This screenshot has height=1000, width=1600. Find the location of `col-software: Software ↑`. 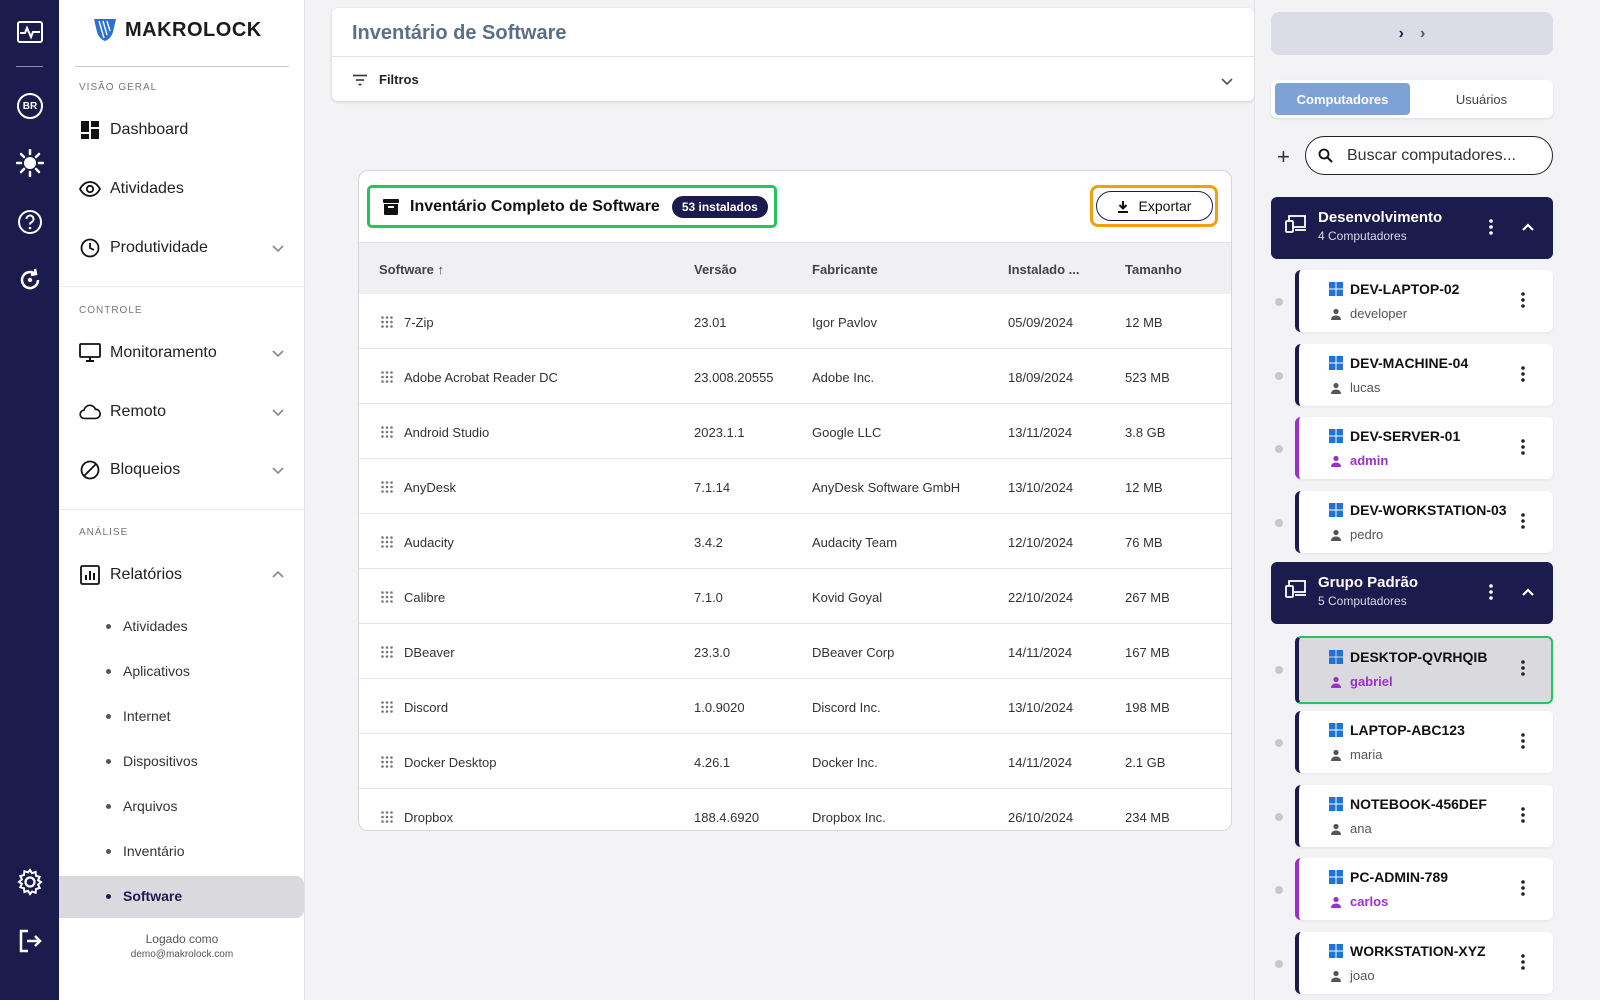

col-software: Software ↑ is located at coordinates (411, 269).